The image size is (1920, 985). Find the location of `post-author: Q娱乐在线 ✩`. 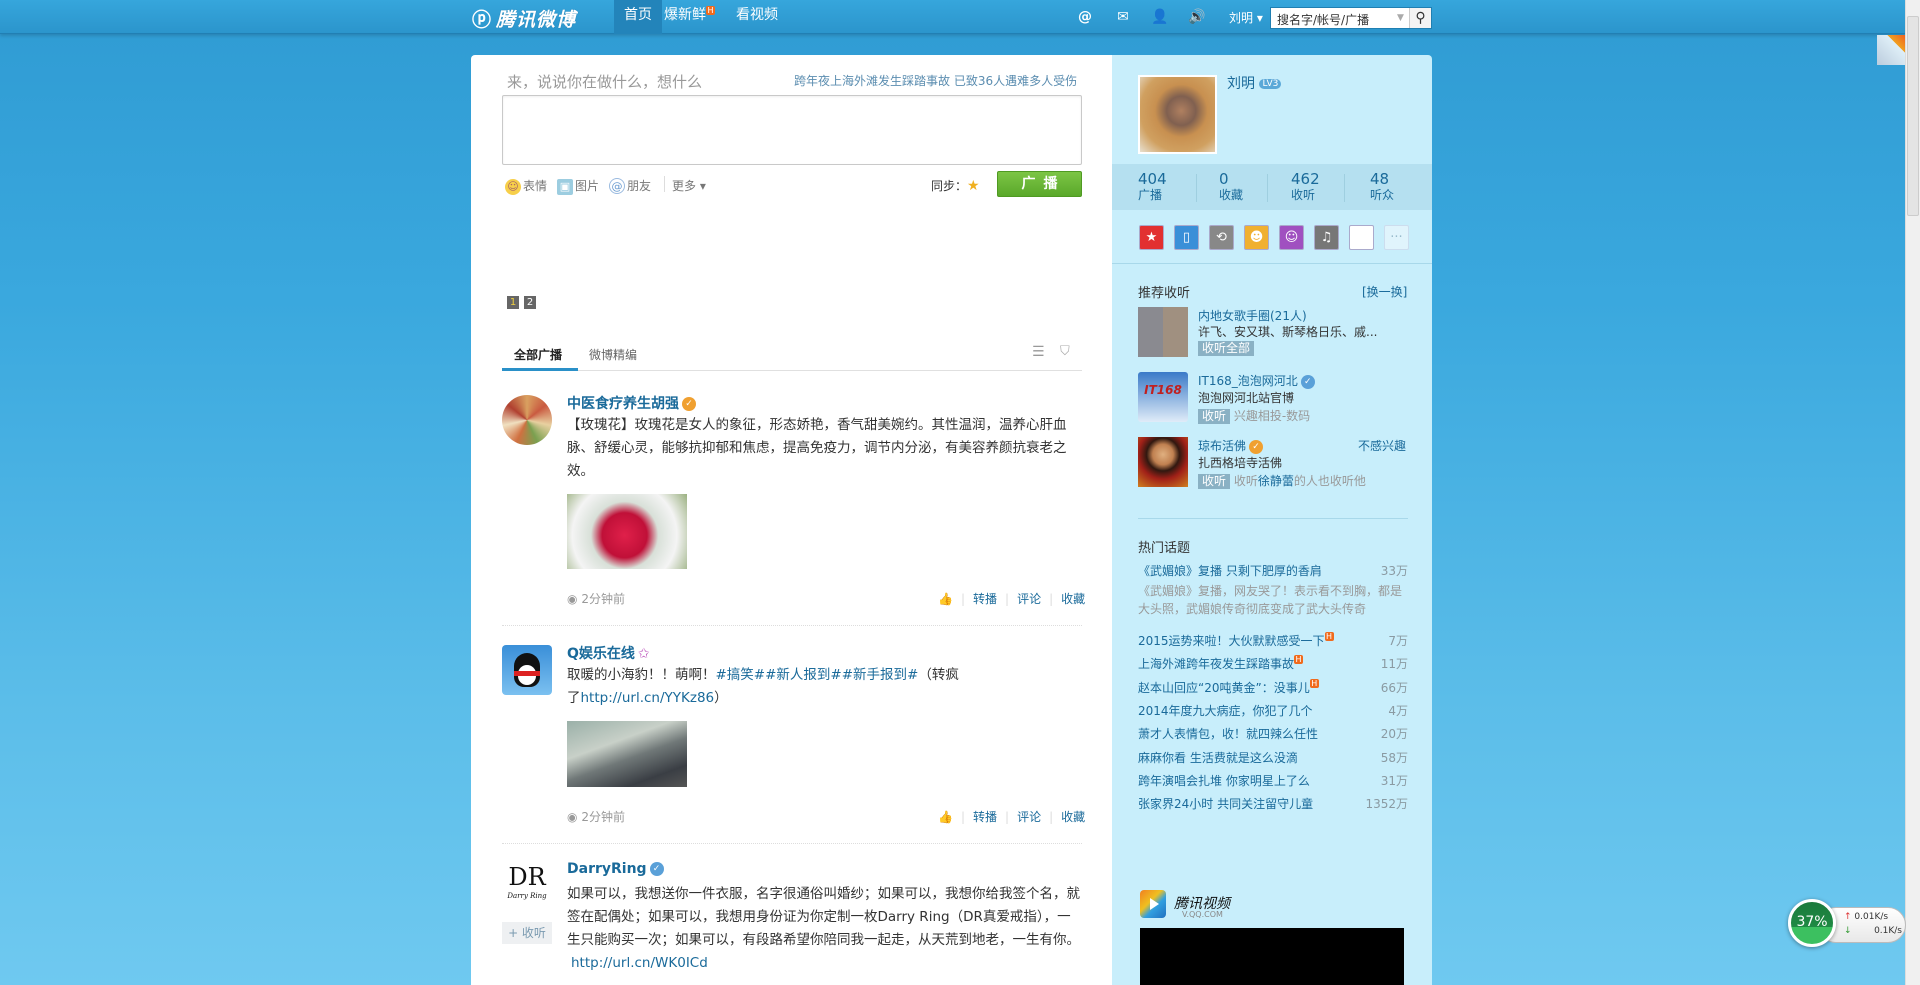

post-author: Q娱乐在线 ✩ is located at coordinates (608, 653).